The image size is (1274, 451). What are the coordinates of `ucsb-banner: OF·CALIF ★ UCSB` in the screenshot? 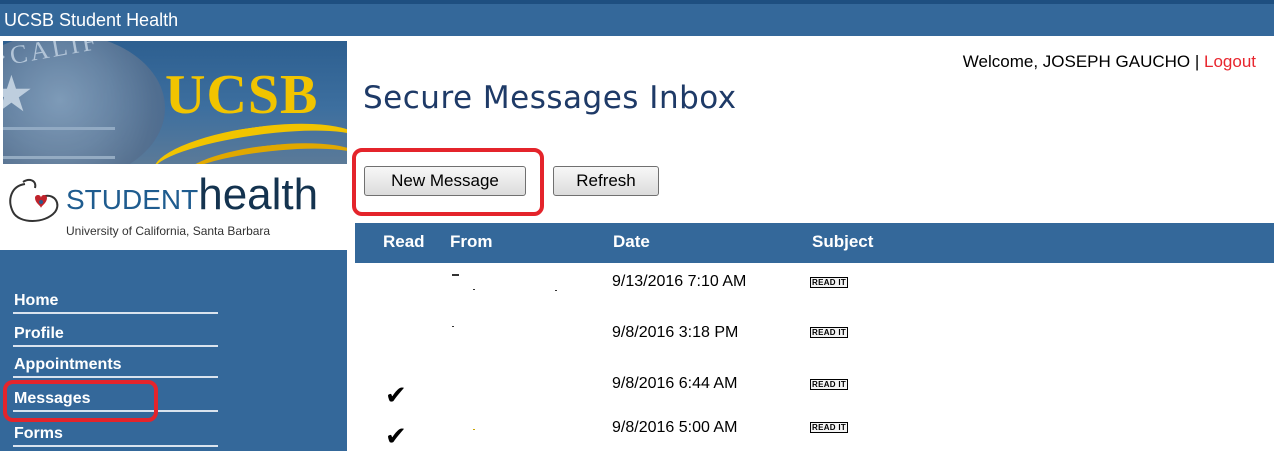 It's located at (175, 102).